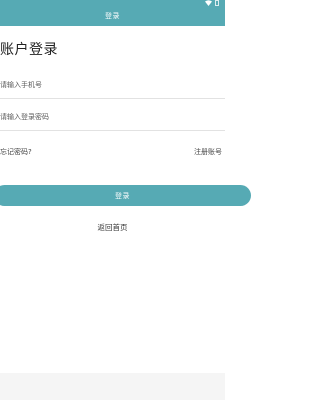 Image resolution: width=320 pixels, height=400 pixels. Describe the element at coordinates (112, 386) in the screenshot. I see `bottom-bar` at that location.